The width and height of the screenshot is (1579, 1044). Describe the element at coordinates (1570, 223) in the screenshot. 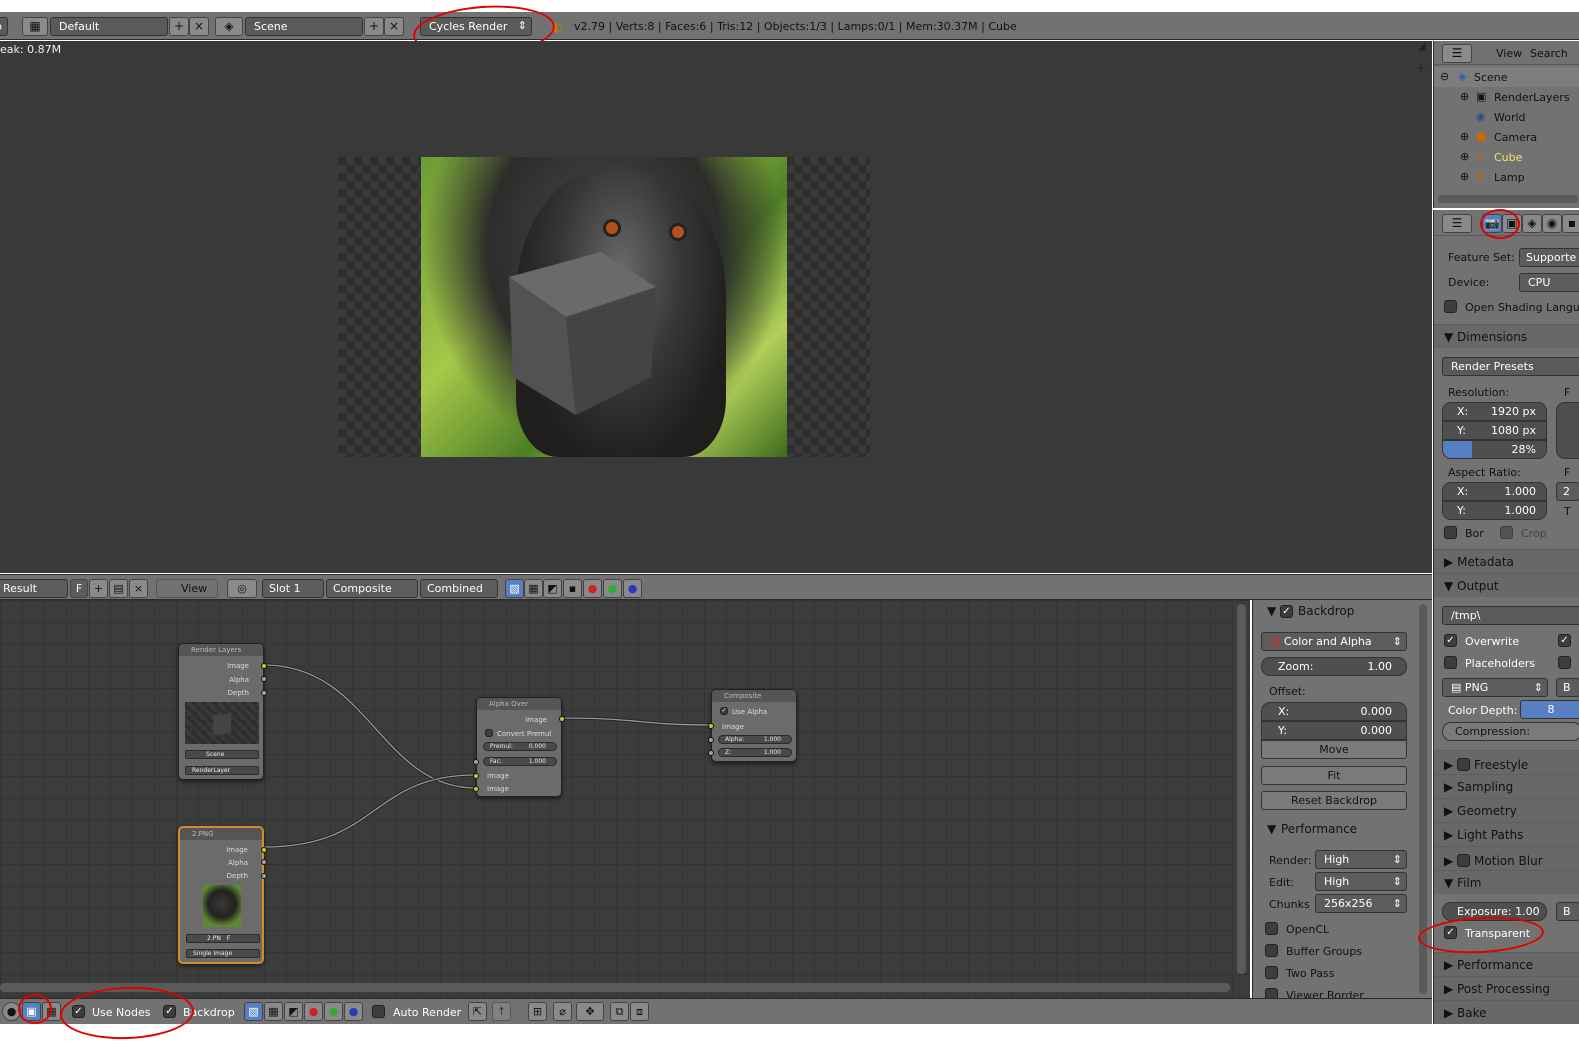

I see `object-tab-icon: ▪` at that location.